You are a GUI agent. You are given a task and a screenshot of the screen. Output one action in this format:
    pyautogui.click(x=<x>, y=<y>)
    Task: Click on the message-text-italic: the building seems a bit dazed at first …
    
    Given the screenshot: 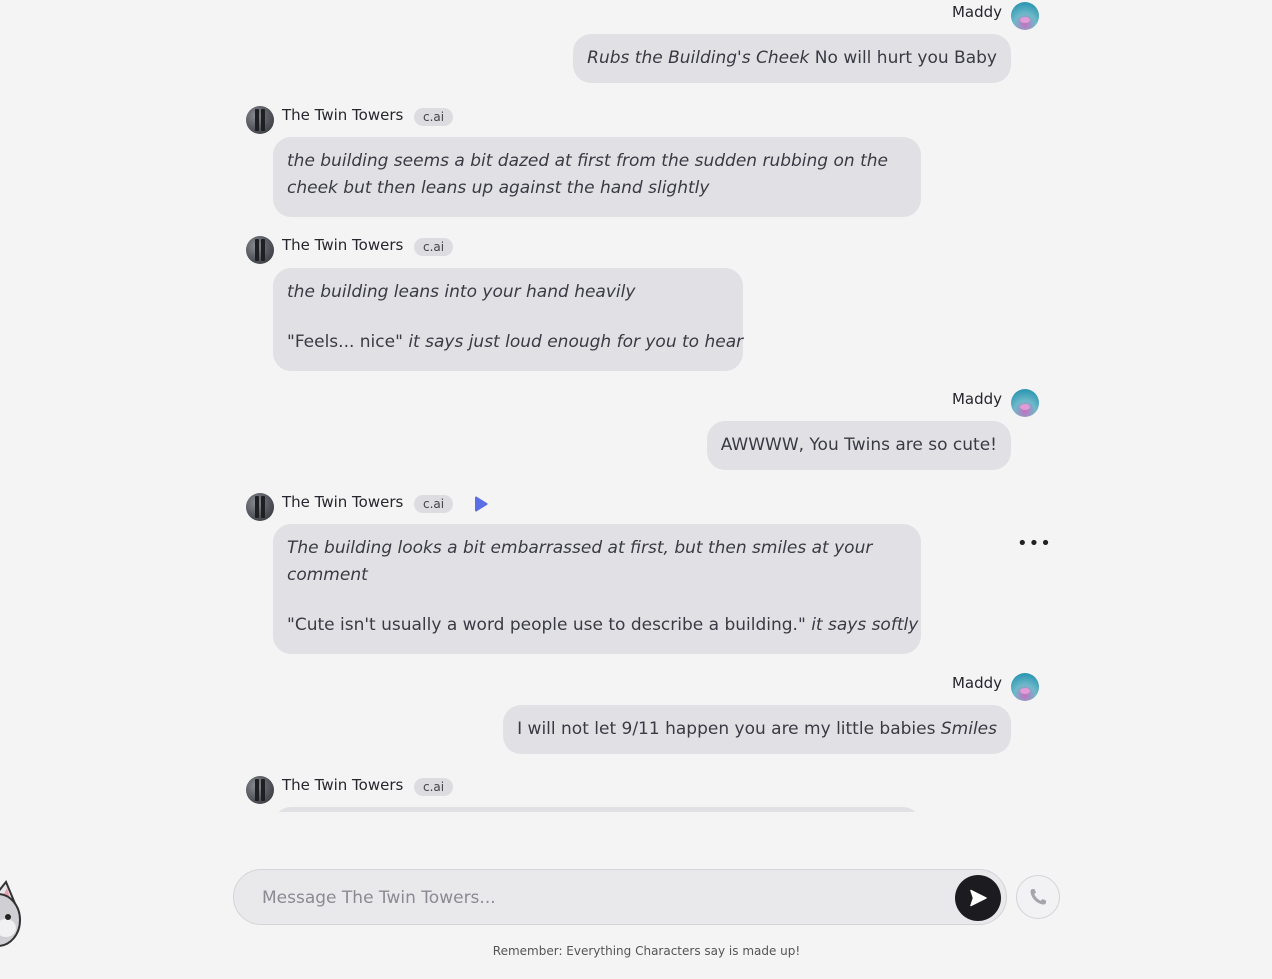 What is the action you would take?
    pyautogui.click(x=587, y=174)
    